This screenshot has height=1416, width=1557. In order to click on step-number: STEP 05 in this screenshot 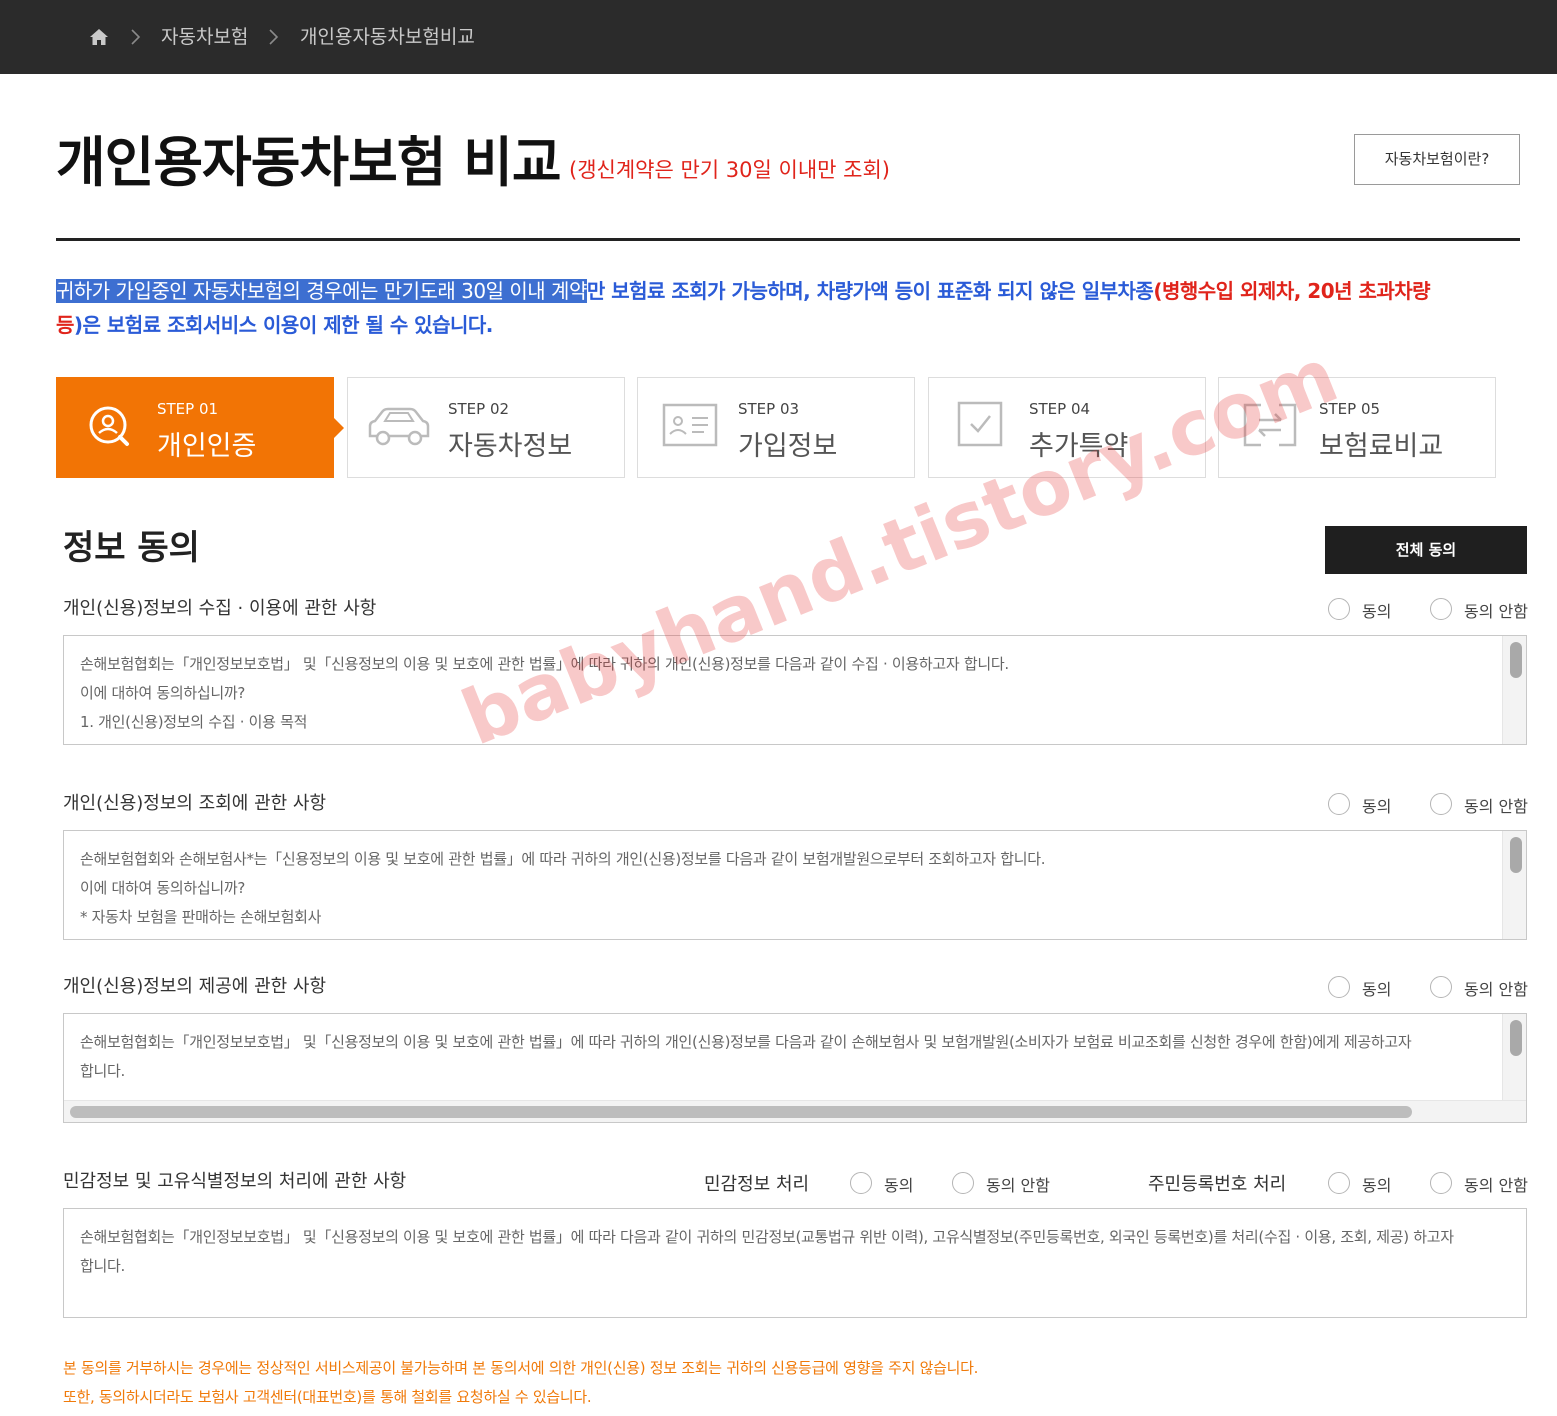, I will do `click(1350, 409)`.